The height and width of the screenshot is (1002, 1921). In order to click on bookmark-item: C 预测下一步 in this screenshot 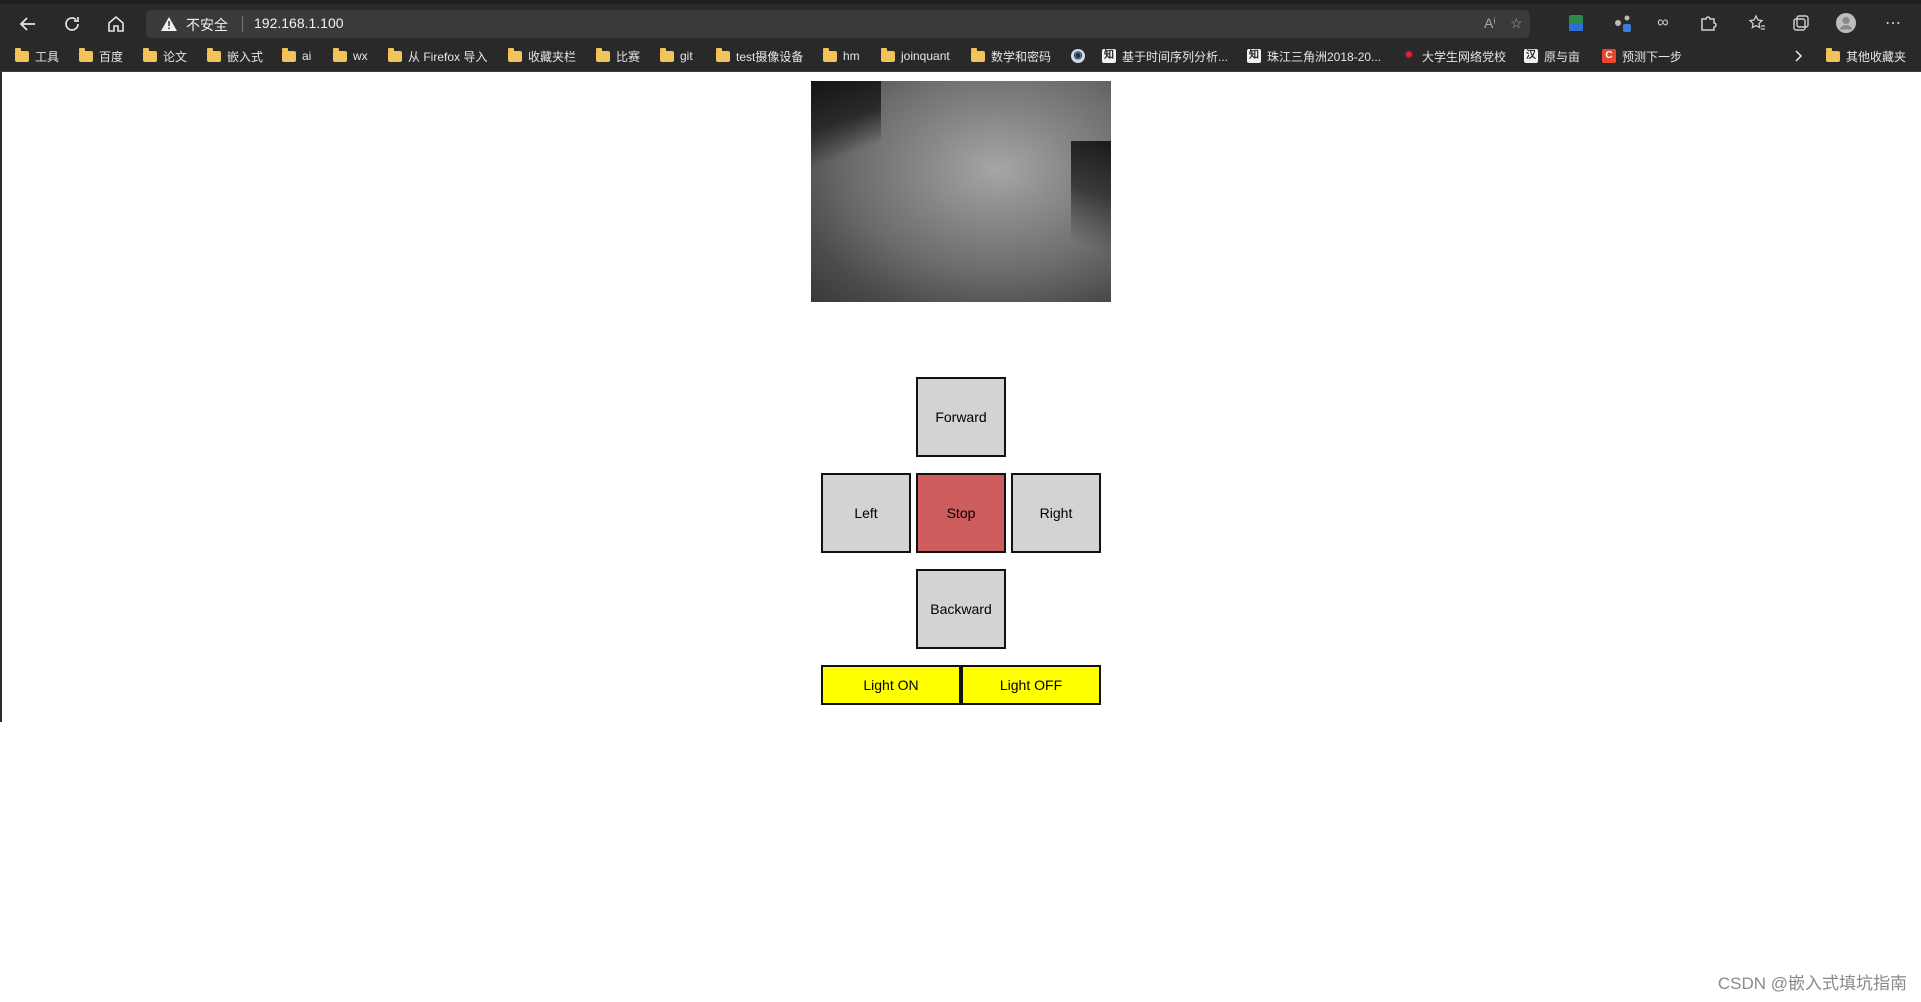, I will do `click(1642, 56)`.